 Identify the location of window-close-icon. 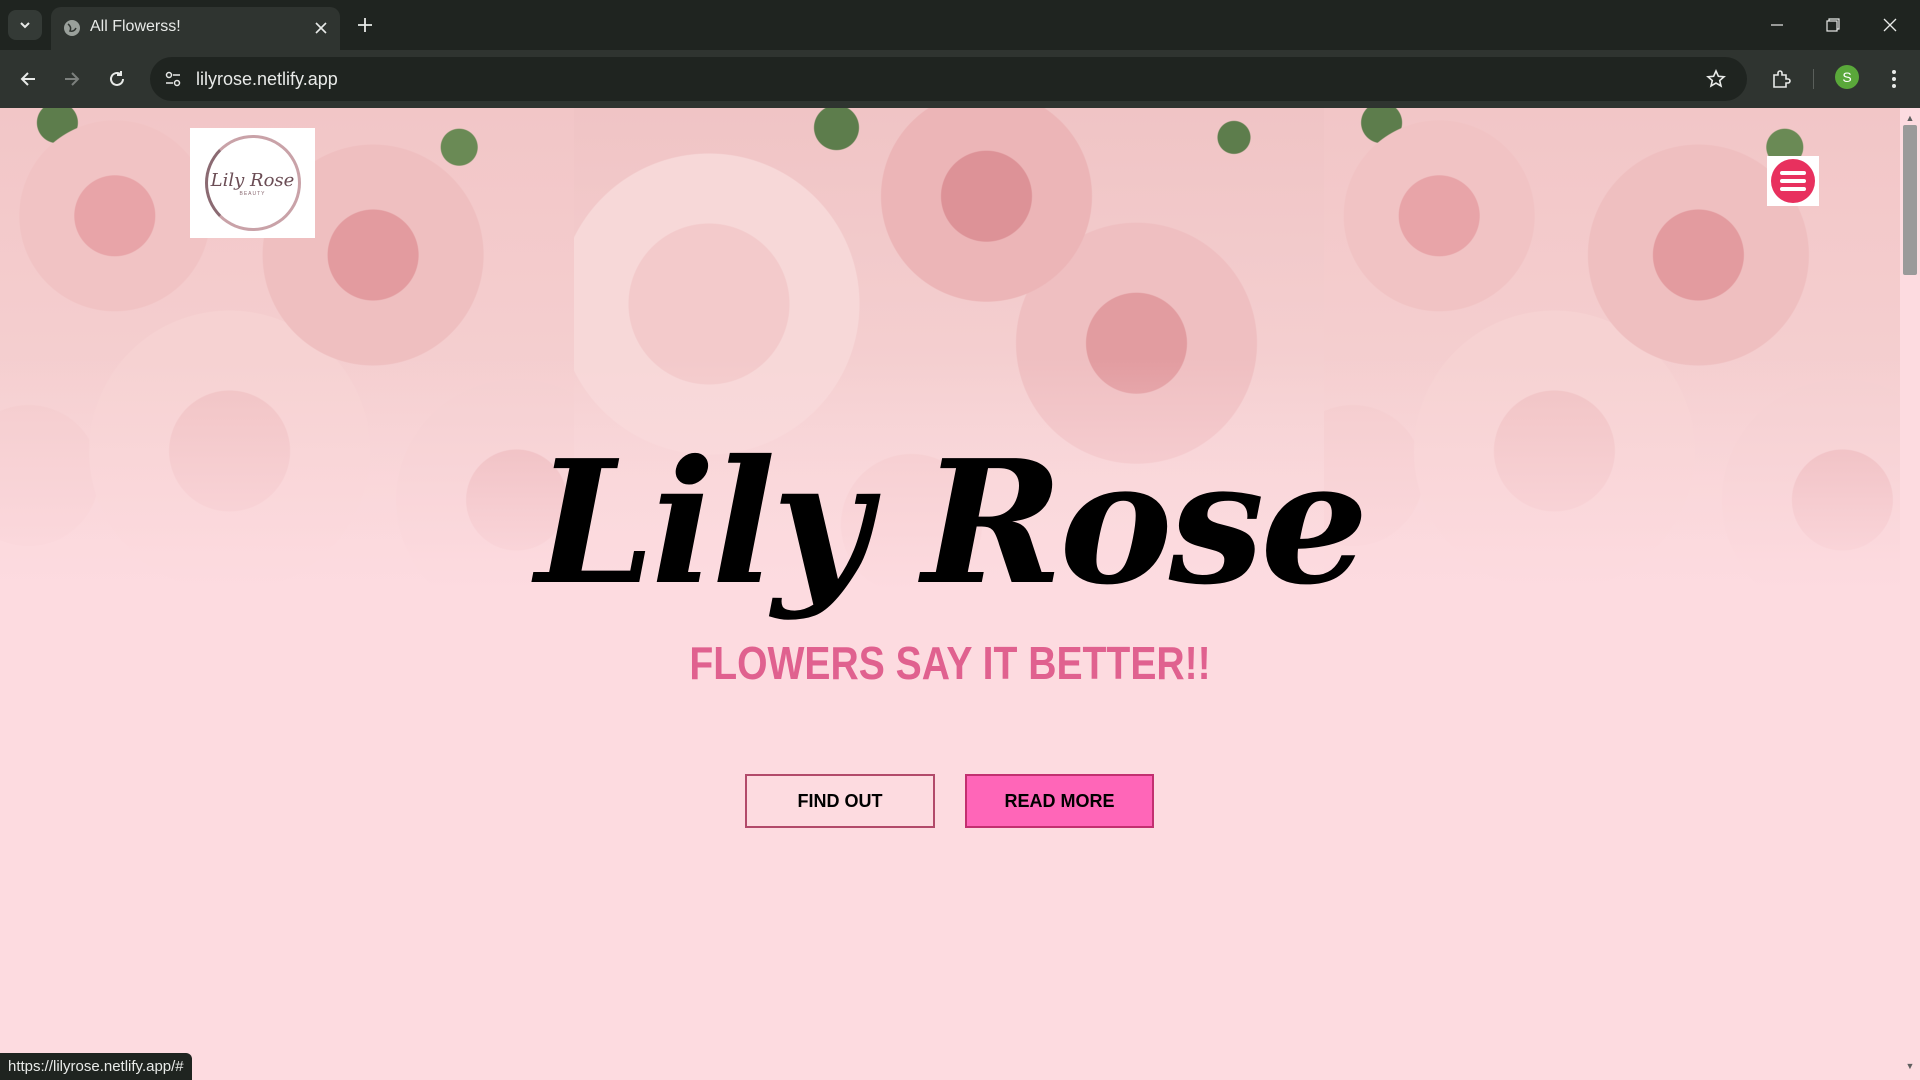
(1890, 25).